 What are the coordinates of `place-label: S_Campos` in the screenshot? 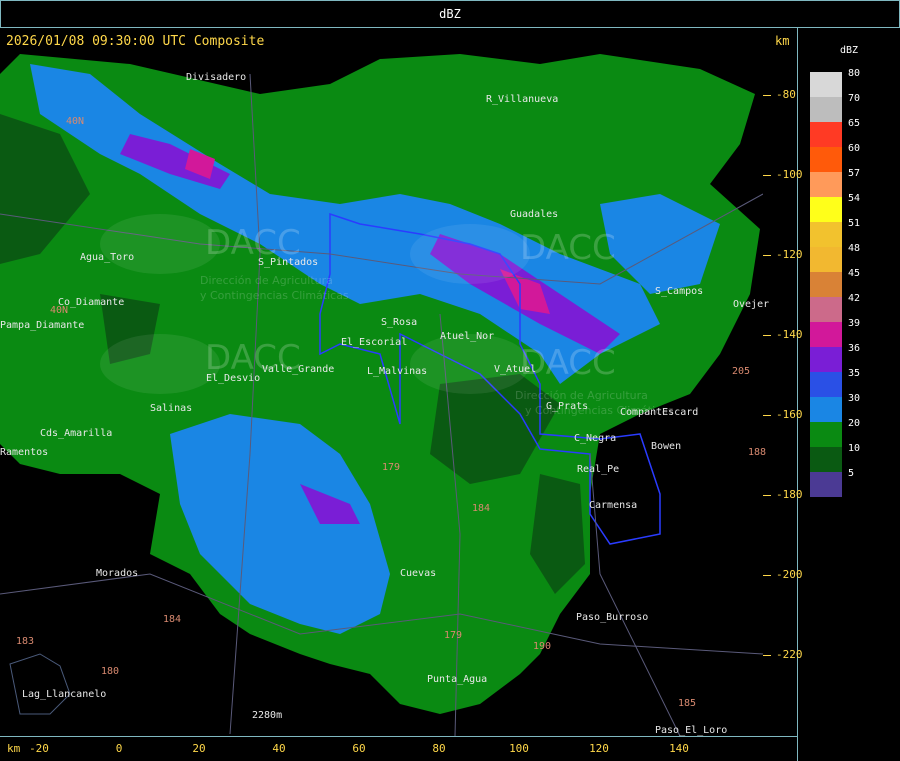 It's located at (679, 291).